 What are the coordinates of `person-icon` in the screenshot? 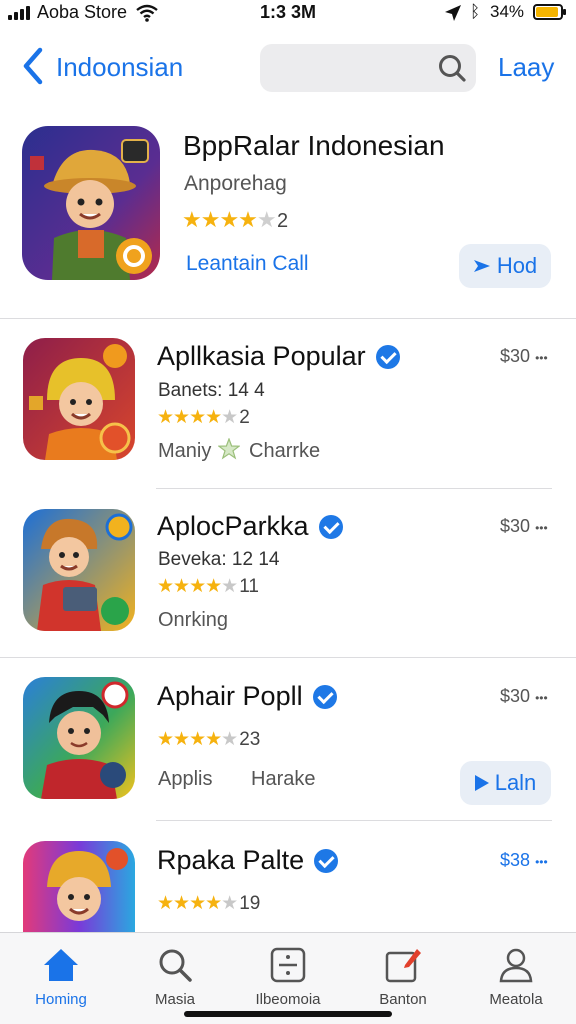 It's located at (516, 965).